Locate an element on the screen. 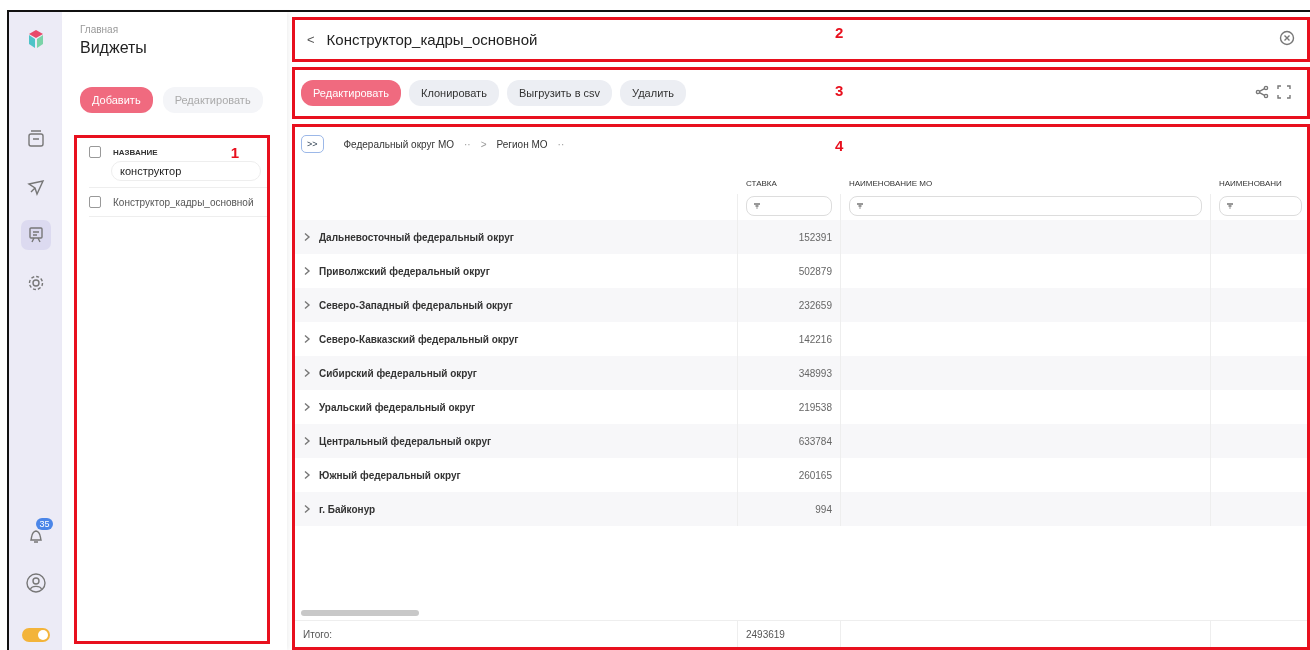 The height and width of the screenshot is (650, 1310). user-icon is located at coordinates (35, 583).